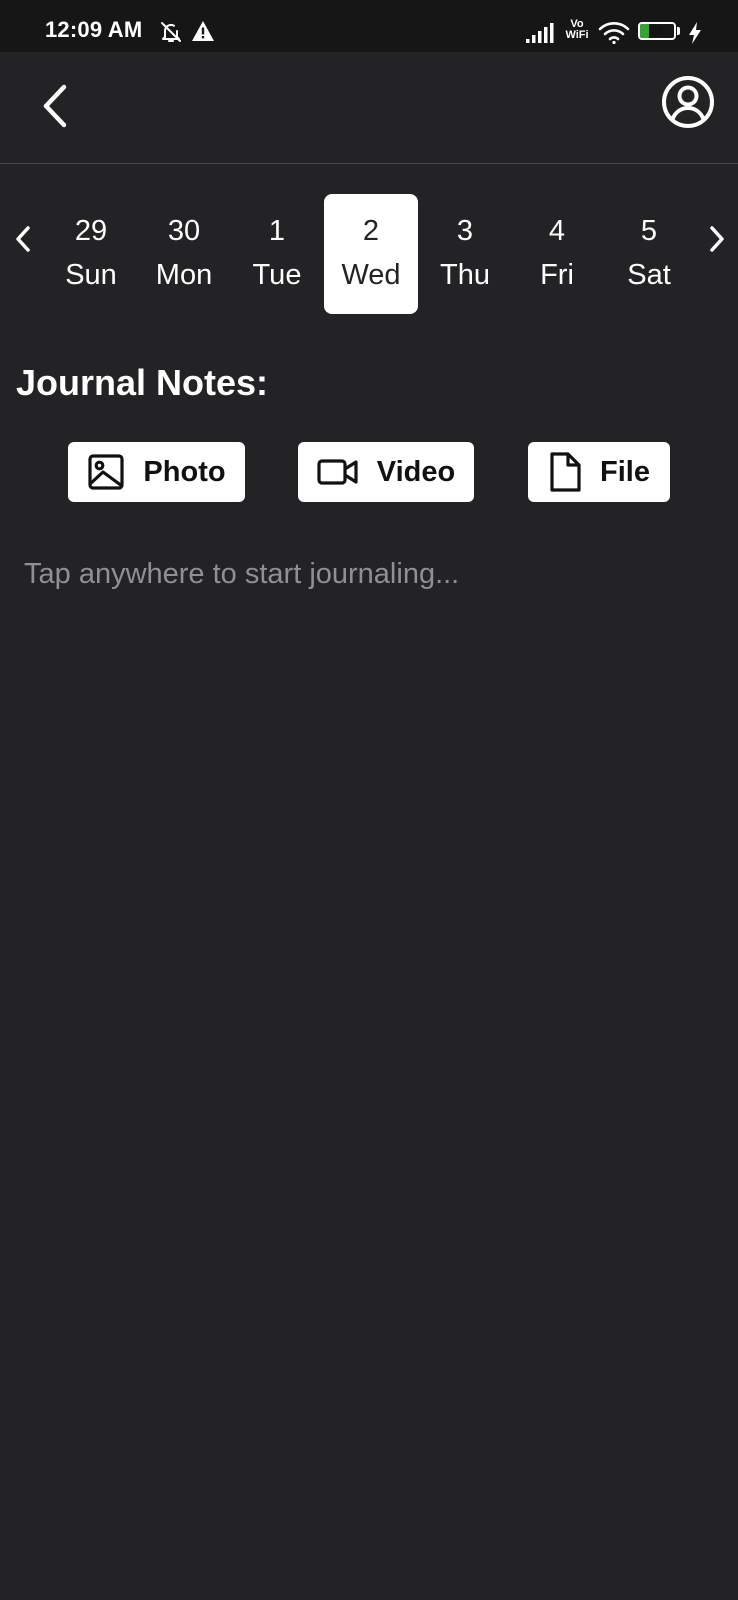 This screenshot has height=1600, width=738. Describe the element at coordinates (577, 35) in the screenshot. I see `vowifi-bottom-label: WiFi` at that location.